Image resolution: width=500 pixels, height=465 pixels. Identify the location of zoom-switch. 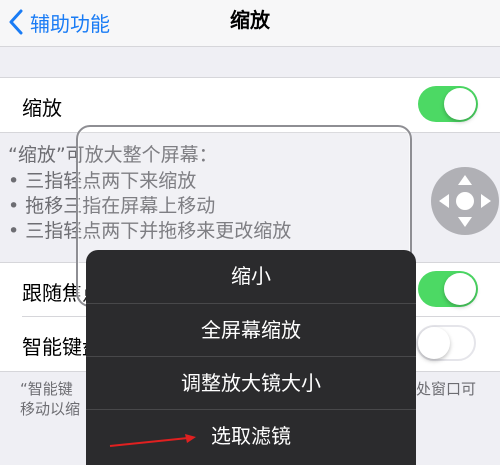
(448, 104).